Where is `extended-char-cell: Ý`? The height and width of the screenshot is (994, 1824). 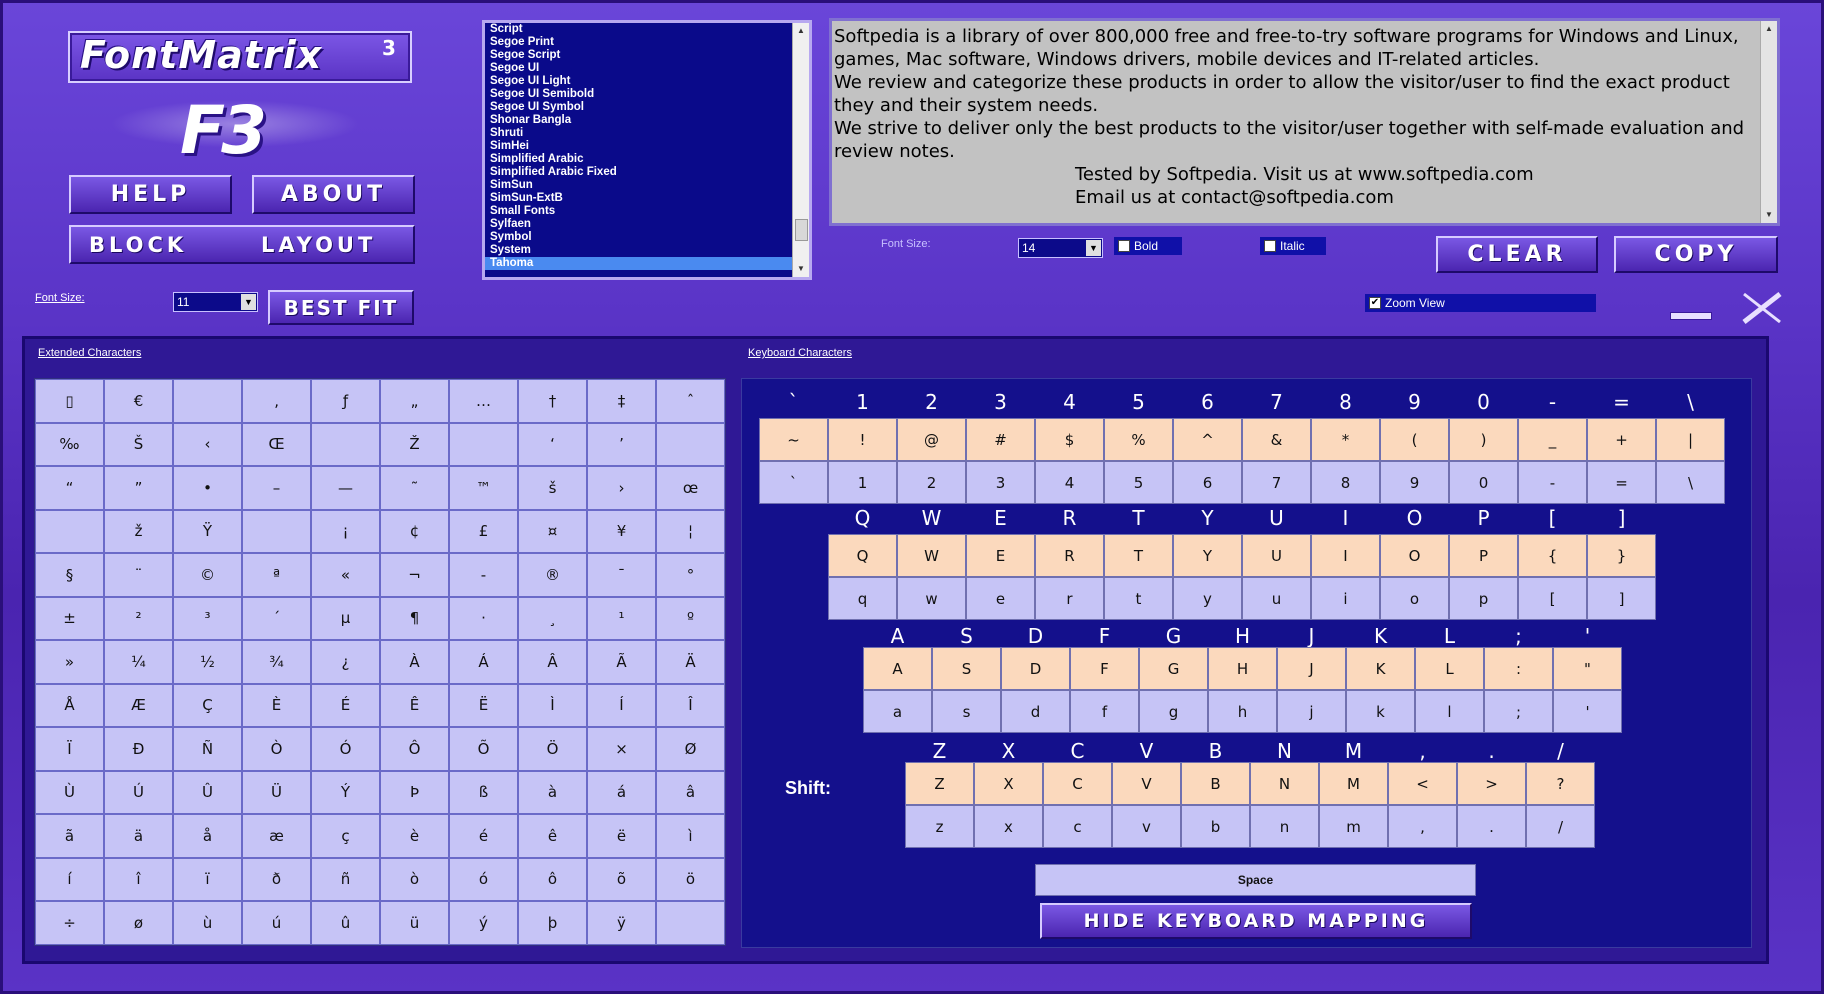 extended-char-cell: Ý is located at coordinates (345, 792).